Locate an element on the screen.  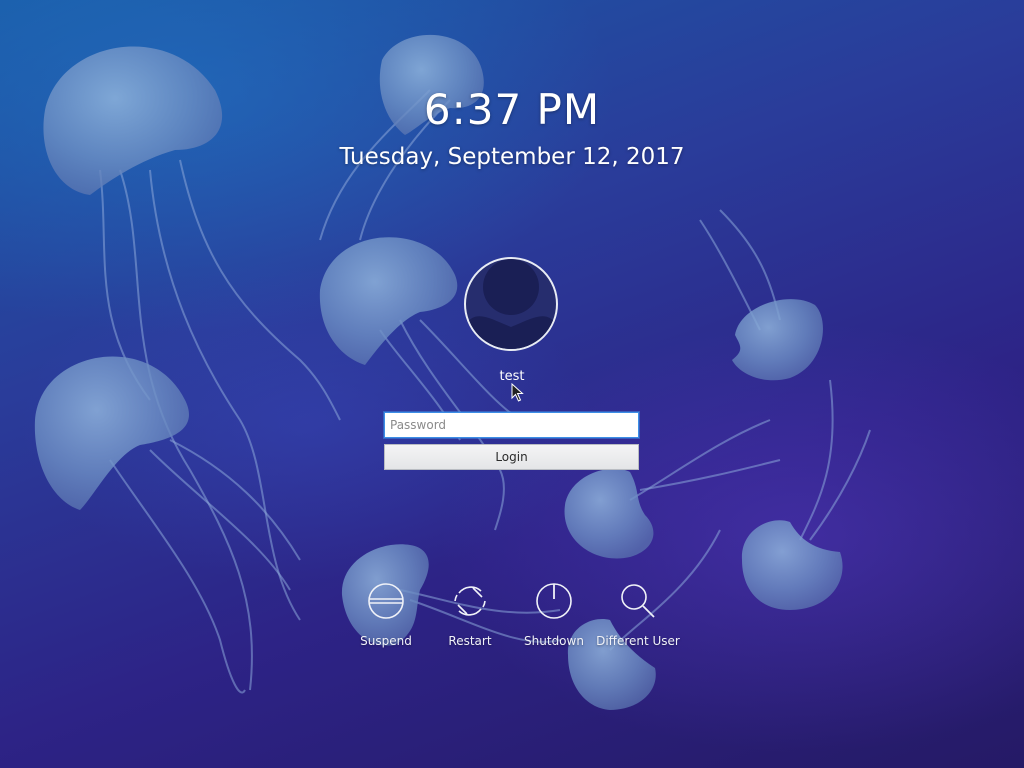
restart-label: Restart is located at coordinates (470, 641).